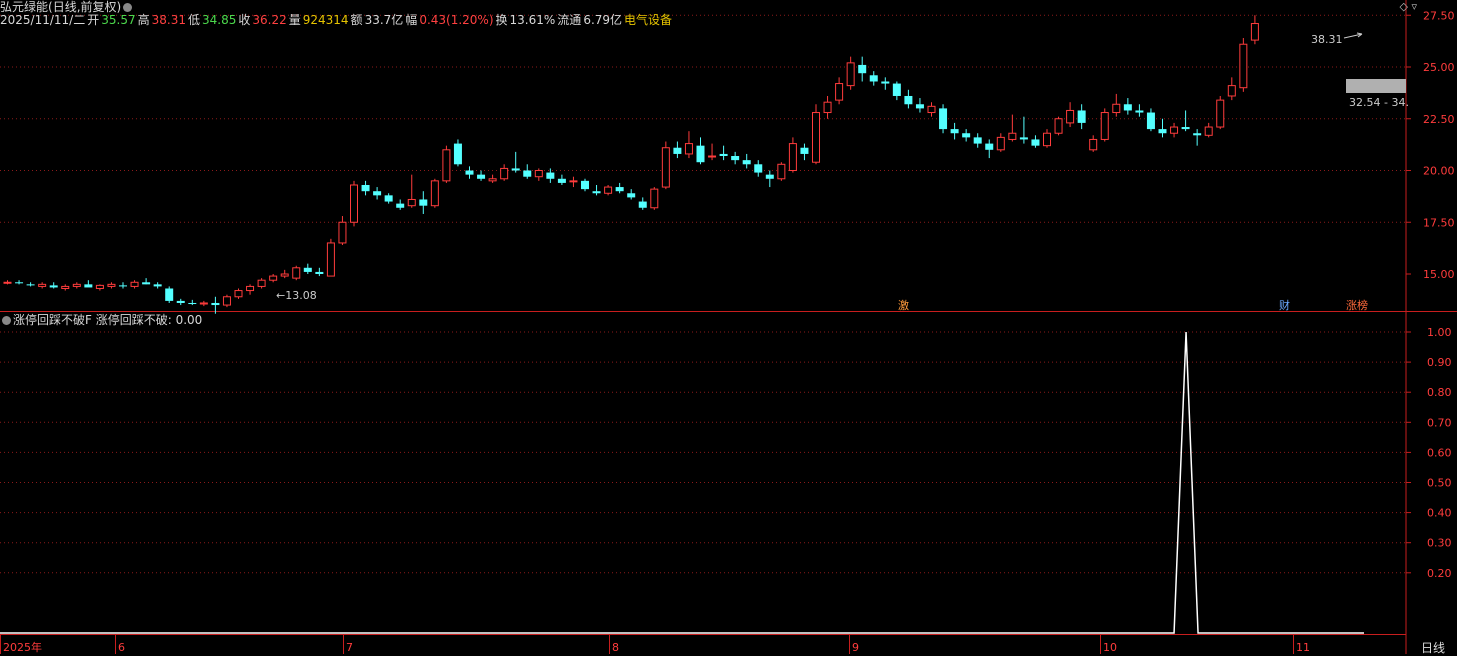 This screenshot has width=1457, height=656. I want to click on event-marker-ji: 激, so click(903, 305).